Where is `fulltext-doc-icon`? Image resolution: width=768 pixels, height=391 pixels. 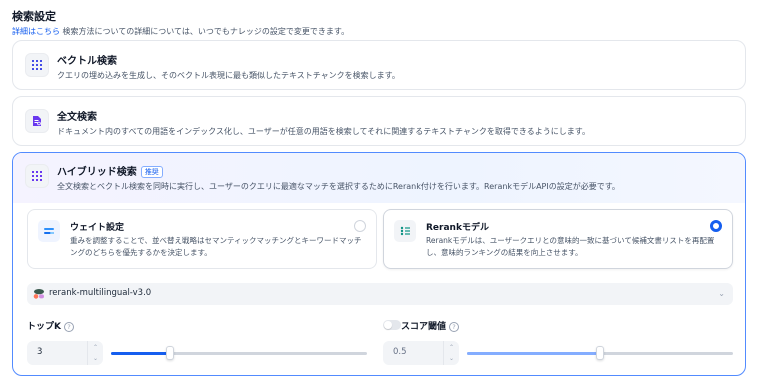
fulltext-doc-icon is located at coordinates (37, 121).